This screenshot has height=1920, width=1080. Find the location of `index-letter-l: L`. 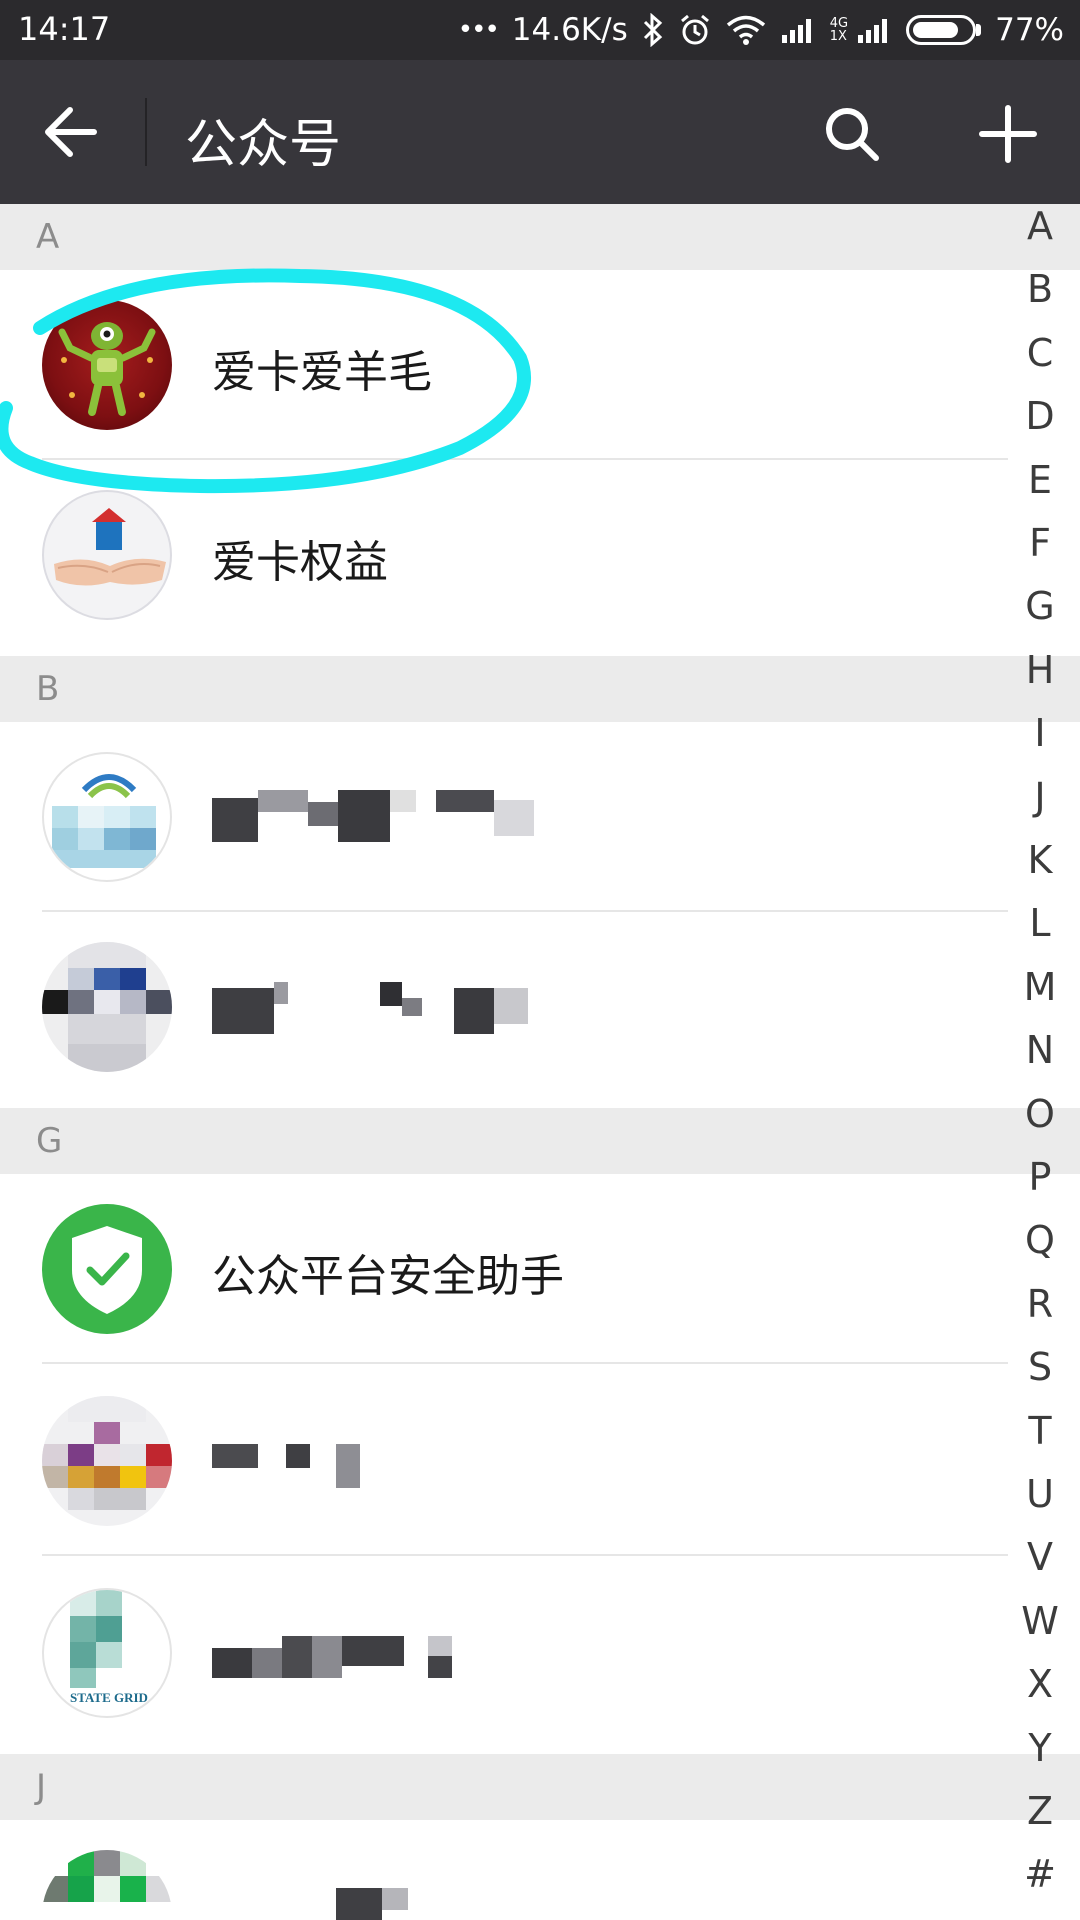

index-letter-l: L is located at coordinates (1040, 923).